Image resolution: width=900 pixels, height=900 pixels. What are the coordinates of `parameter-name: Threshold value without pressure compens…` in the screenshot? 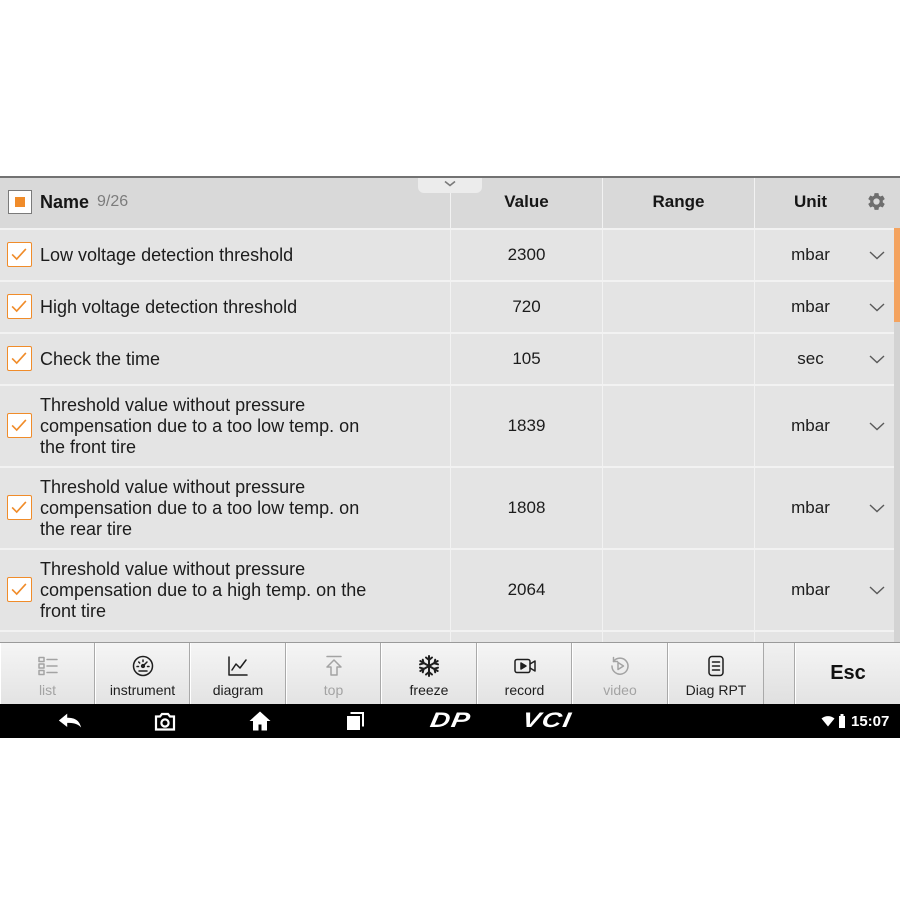 It's located at (200, 425).